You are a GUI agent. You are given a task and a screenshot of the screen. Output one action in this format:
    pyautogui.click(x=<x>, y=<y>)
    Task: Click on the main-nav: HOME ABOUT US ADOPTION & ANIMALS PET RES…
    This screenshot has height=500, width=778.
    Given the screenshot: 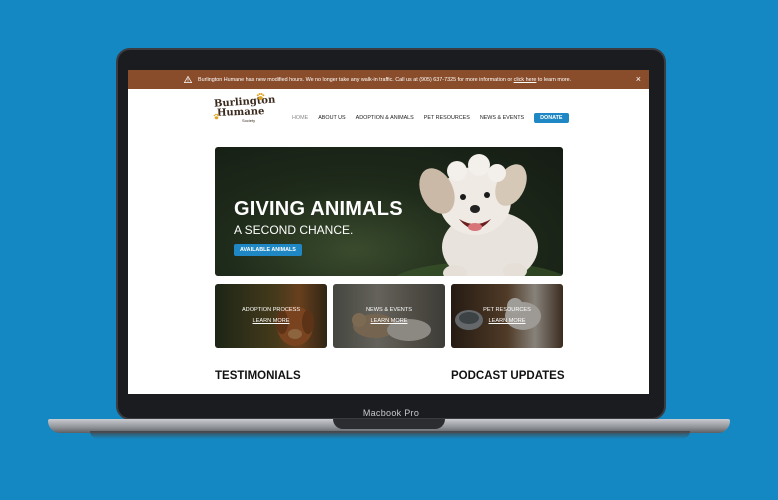 What is the action you would take?
    pyautogui.click(x=430, y=118)
    